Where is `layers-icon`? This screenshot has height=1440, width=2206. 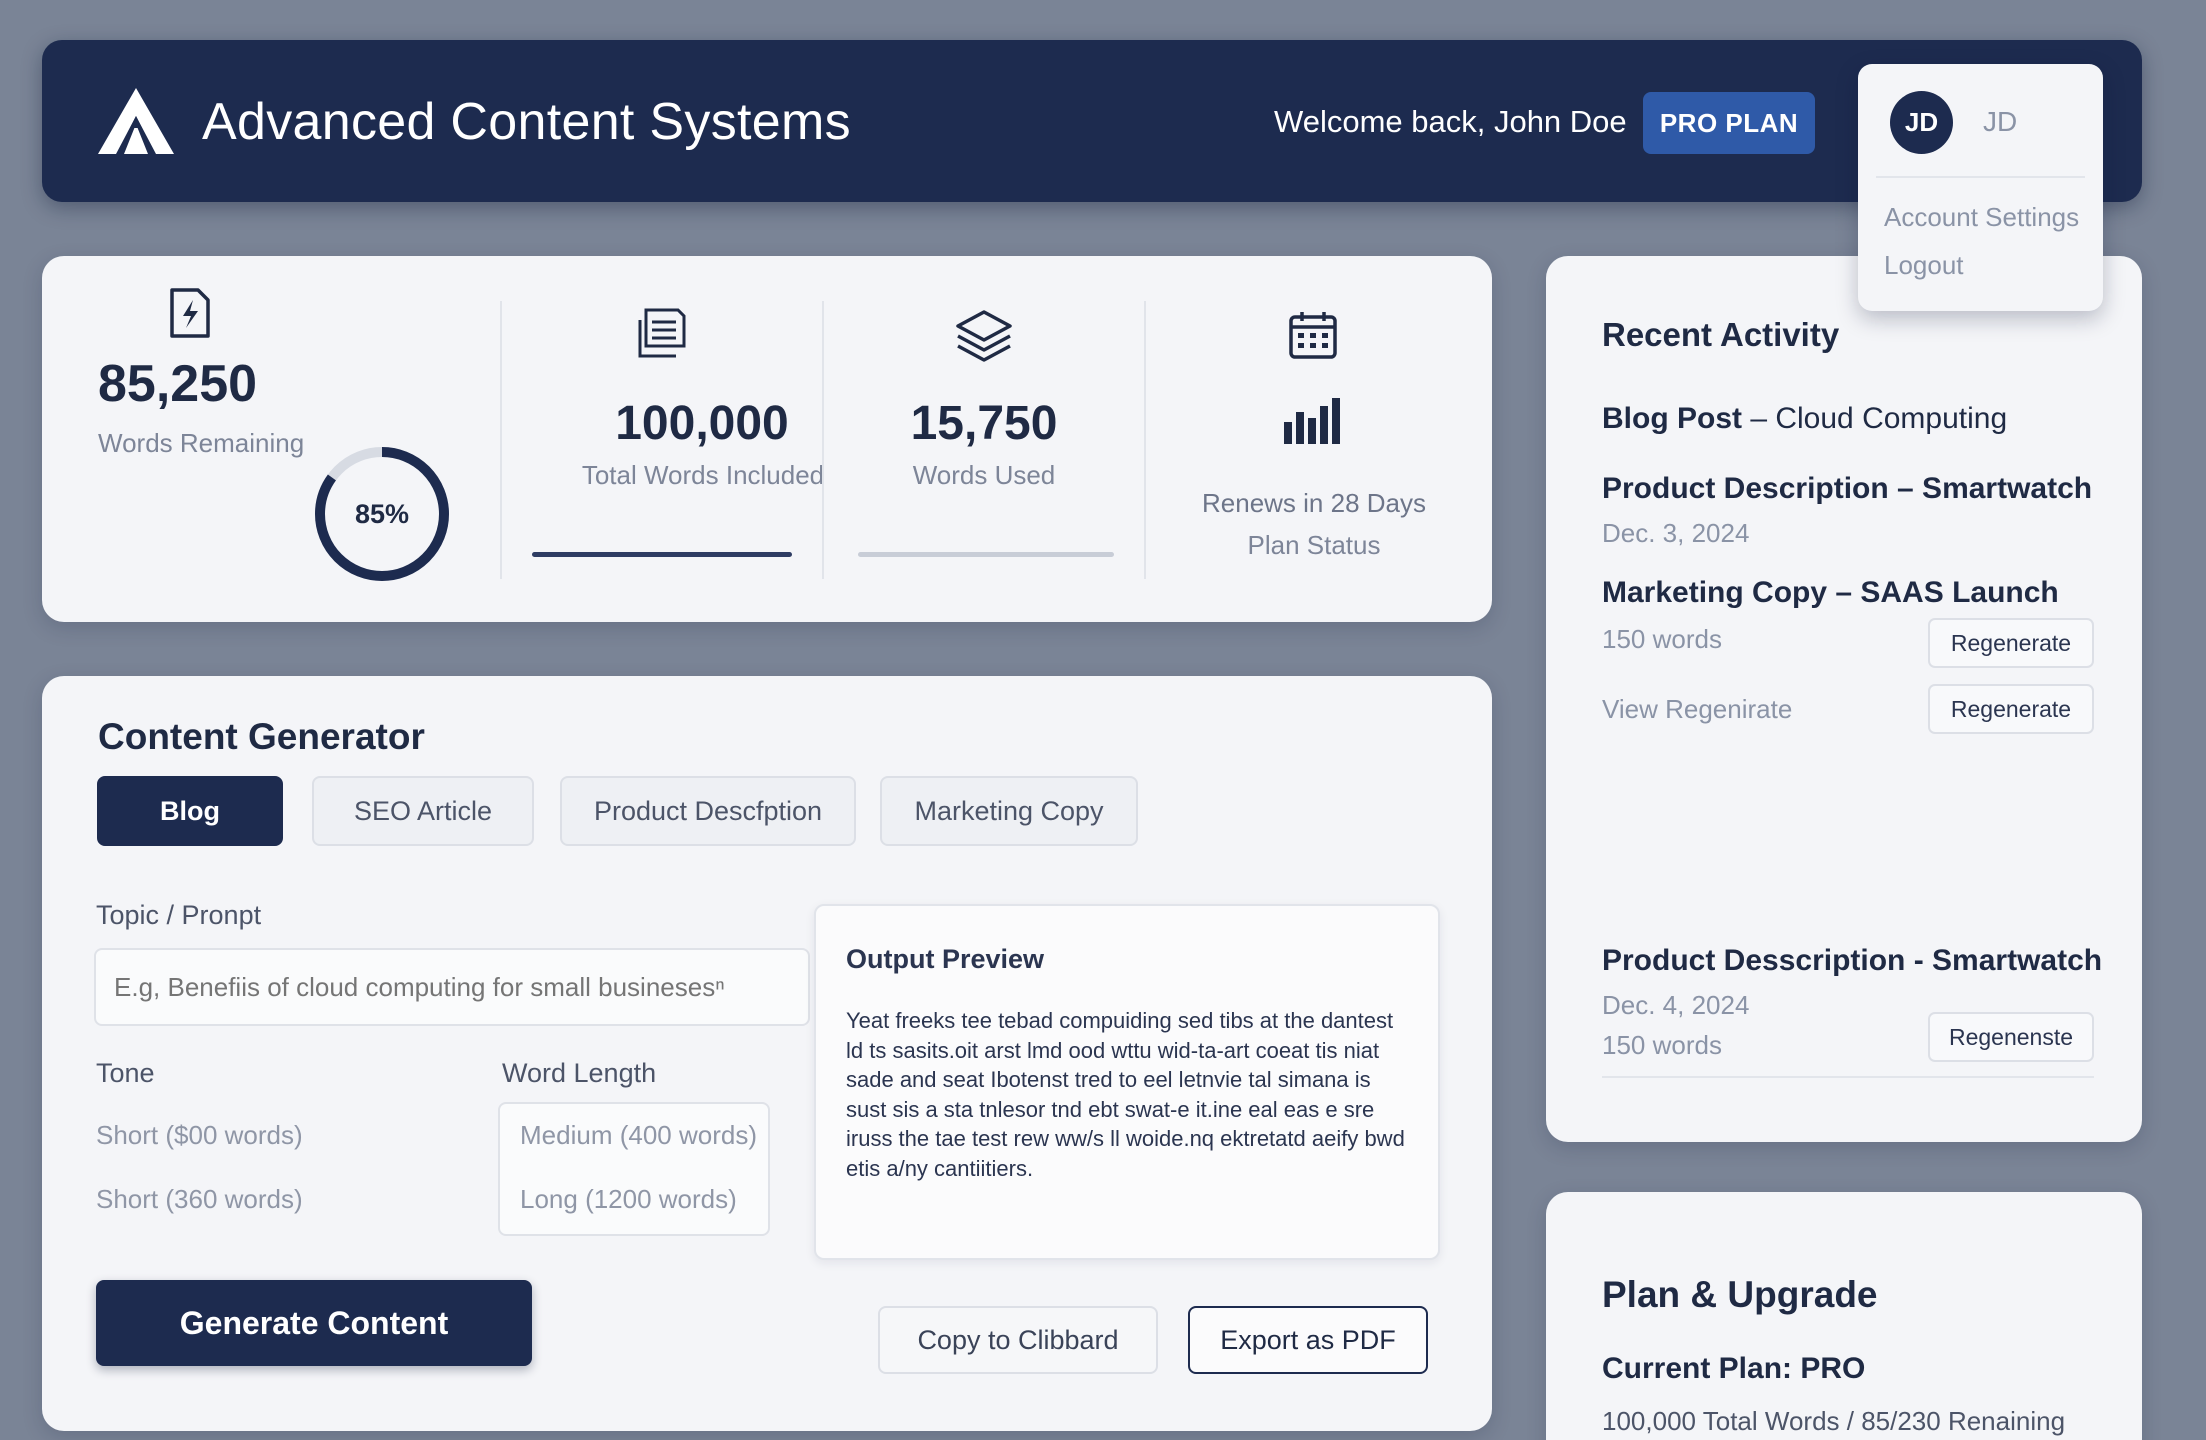
layers-icon is located at coordinates (984, 336).